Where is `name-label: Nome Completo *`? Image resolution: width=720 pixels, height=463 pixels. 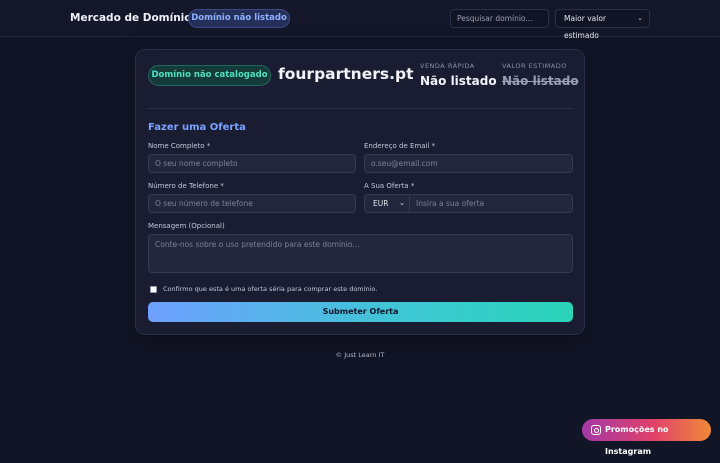 name-label: Nome Completo * is located at coordinates (179, 146).